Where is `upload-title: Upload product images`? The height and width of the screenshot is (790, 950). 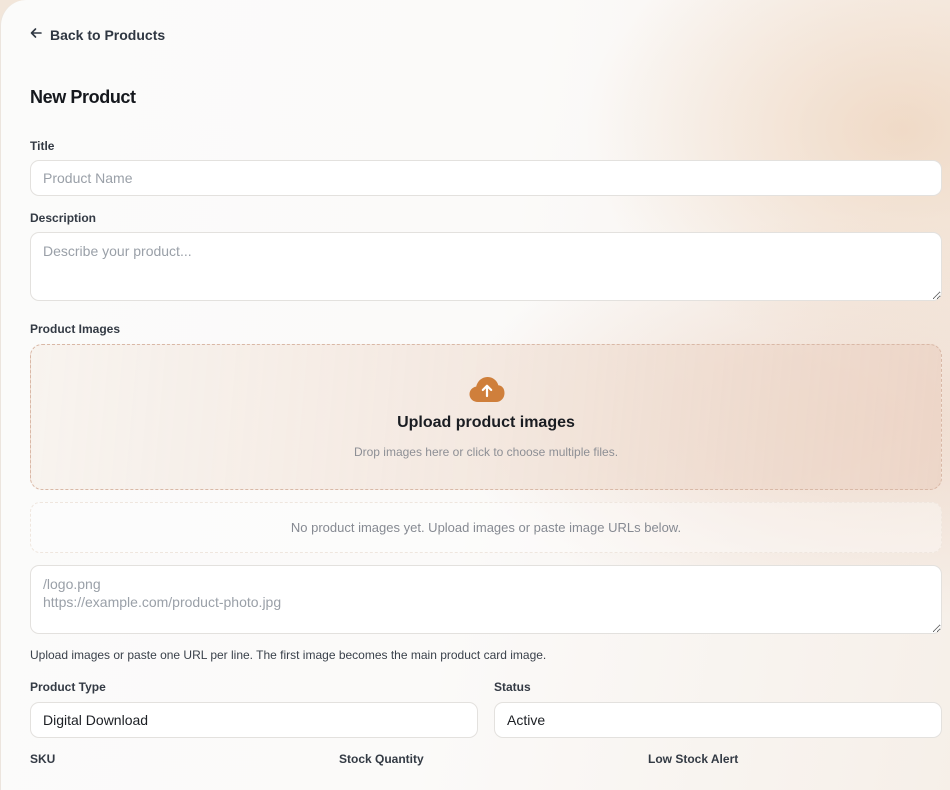 upload-title: Upload product images is located at coordinates (486, 422).